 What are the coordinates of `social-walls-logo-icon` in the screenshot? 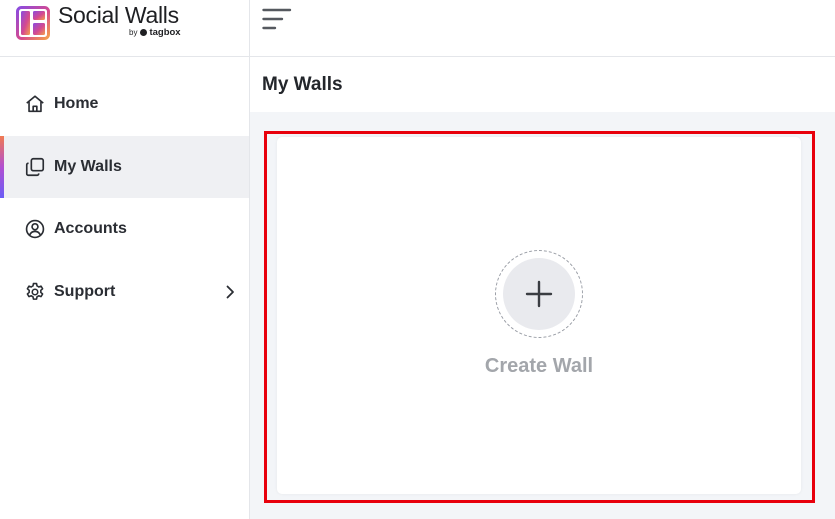 It's located at (33, 23).